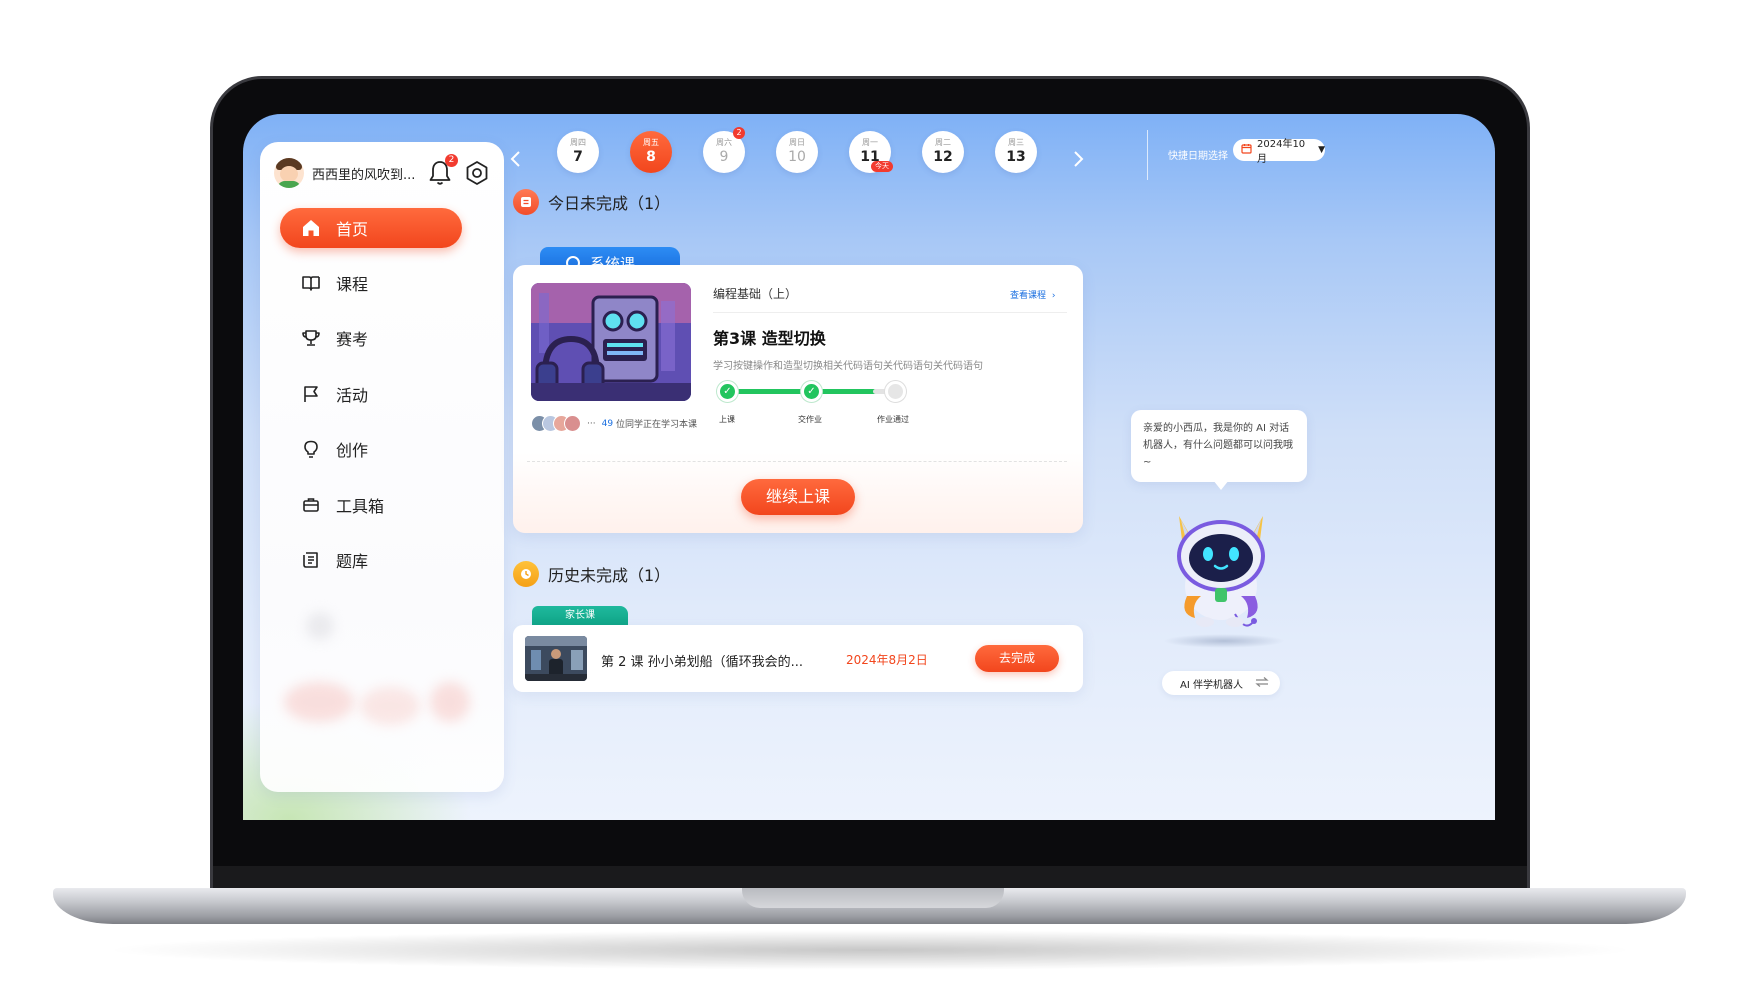 This screenshot has height=1008, width=1737. What do you see at coordinates (739, 133) in the screenshot?
I see `date-badge: 2` at bounding box center [739, 133].